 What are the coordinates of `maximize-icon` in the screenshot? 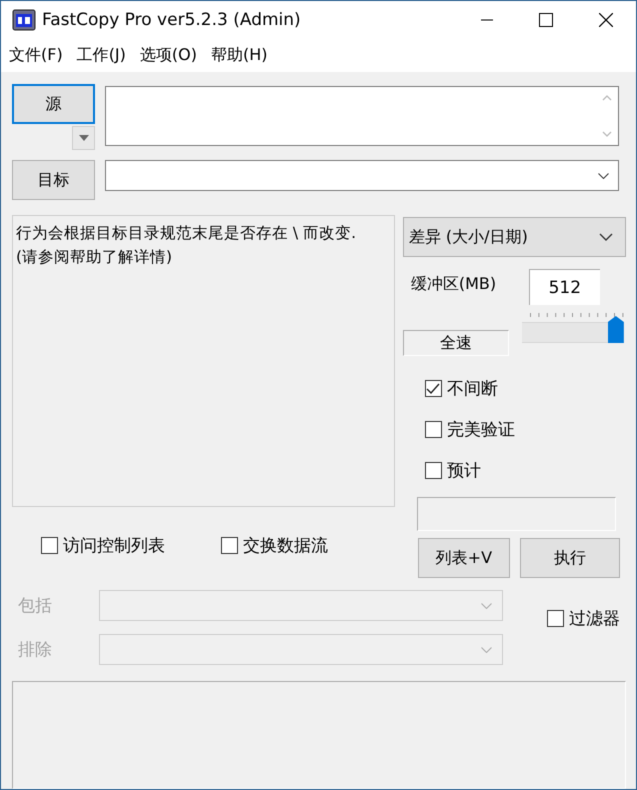 It's located at (546, 20).